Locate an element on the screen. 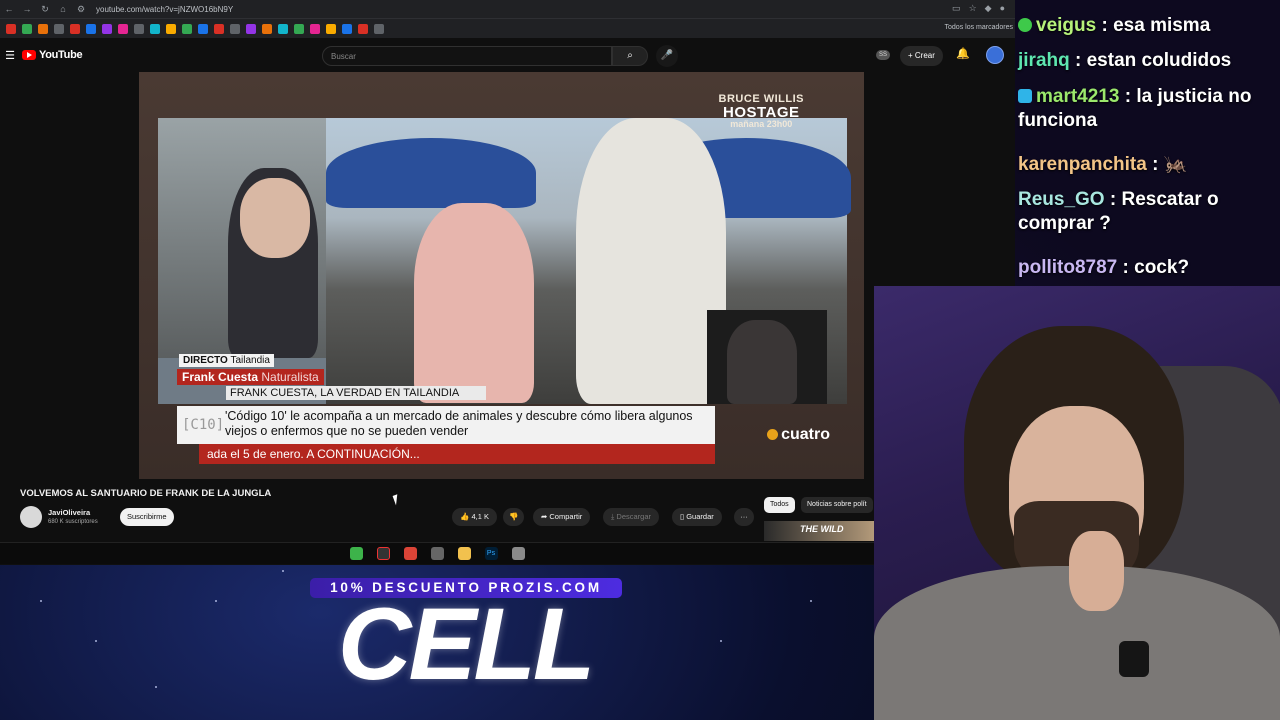  account-avatar is located at coordinates (995, 55).